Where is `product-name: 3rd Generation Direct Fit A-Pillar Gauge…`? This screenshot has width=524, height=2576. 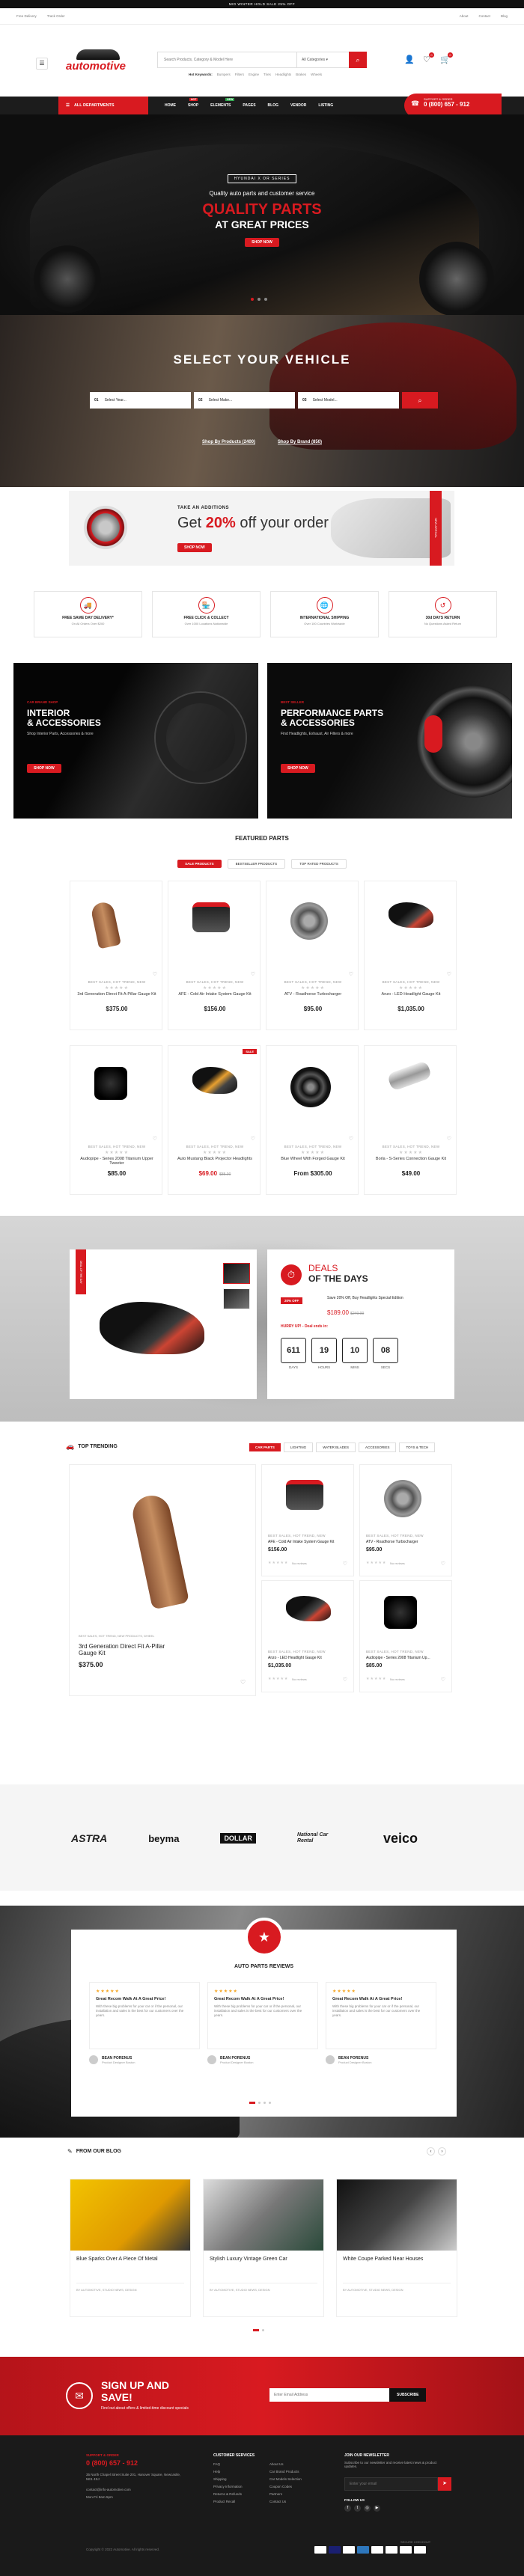 product-name: 3rd Generation Direct Fit A-Pillar Gauge… is located at coordinates (117, 994).